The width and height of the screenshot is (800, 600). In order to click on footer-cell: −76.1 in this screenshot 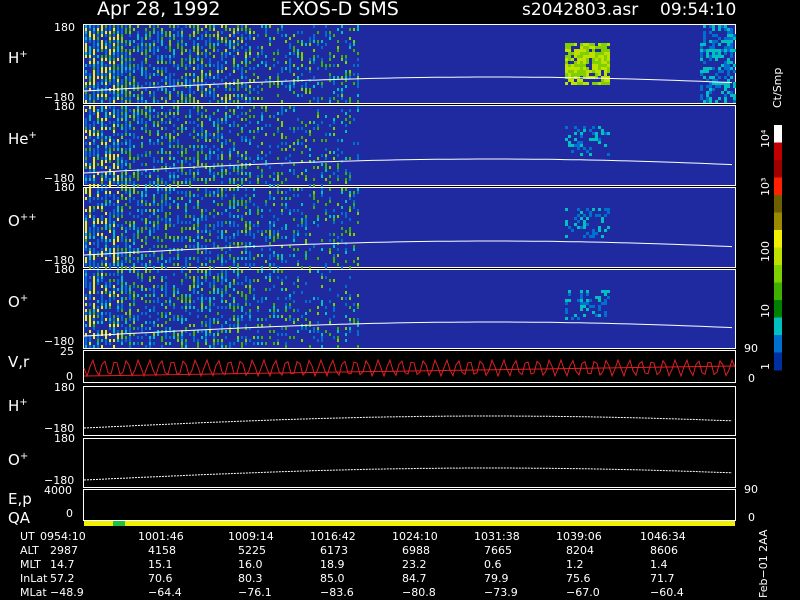, I will do `click(255, 592)`.